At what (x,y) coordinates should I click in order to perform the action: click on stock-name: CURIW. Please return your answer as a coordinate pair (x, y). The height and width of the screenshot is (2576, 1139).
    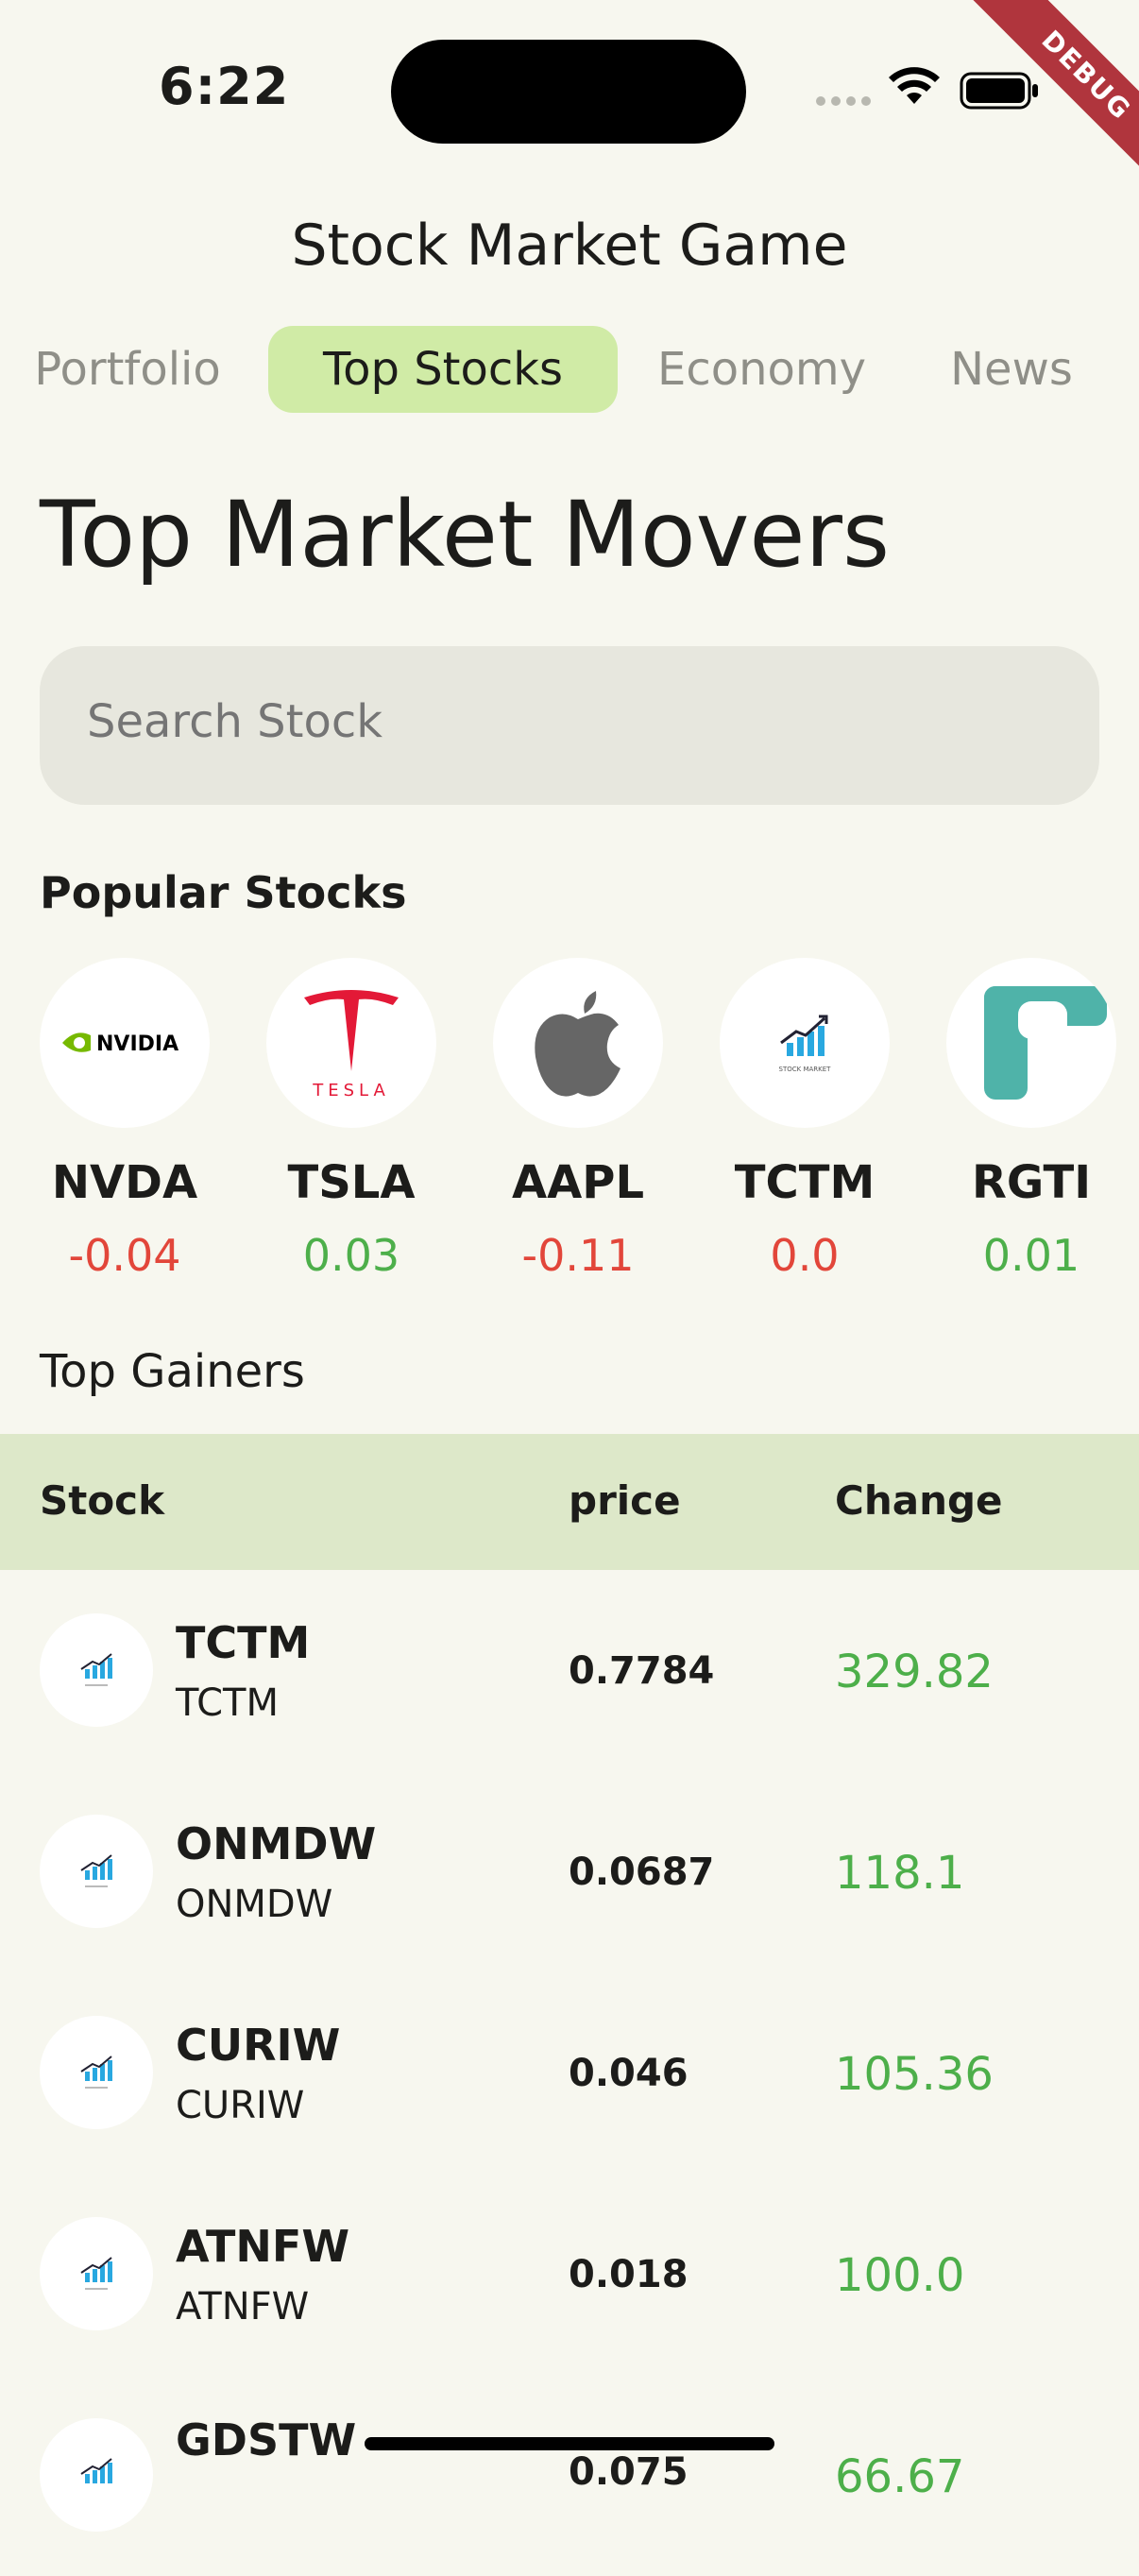
    Looking at the image, I should click on (240, 2106).